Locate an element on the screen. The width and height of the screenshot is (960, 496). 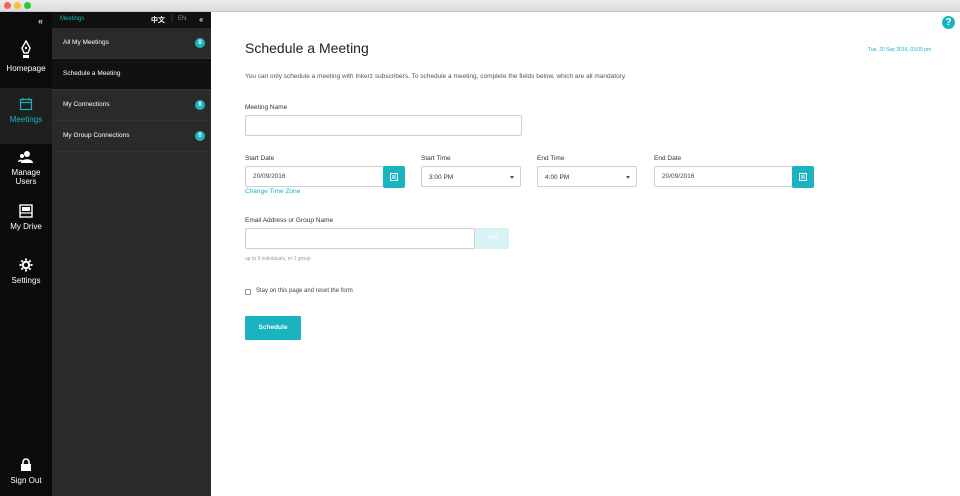
end-date-calendar-button is located at coordinates (803, 177).